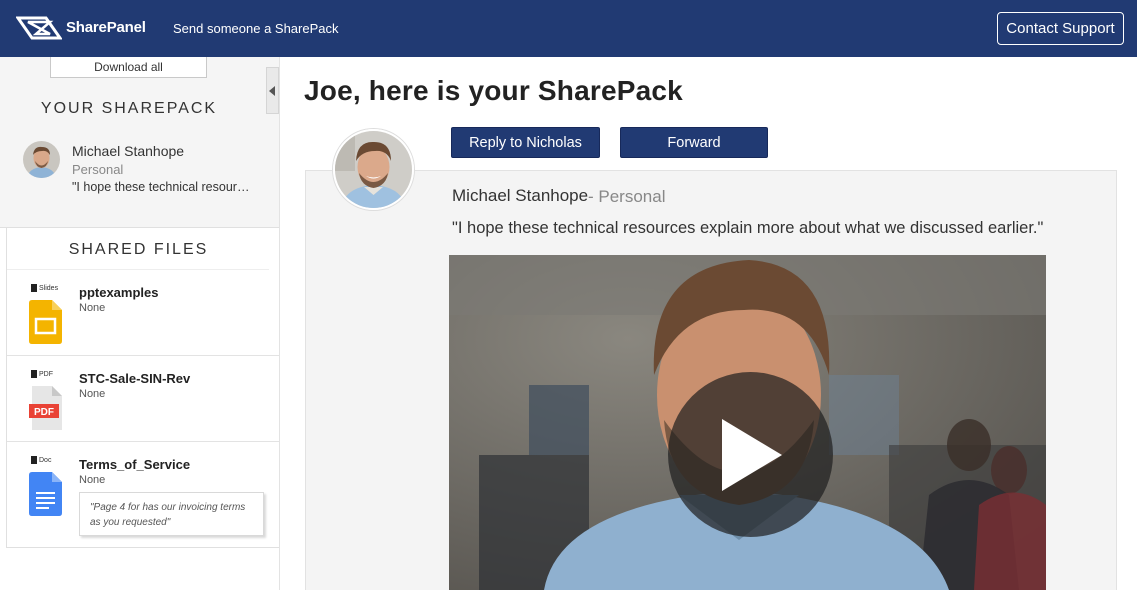 Image resolution: width=1137 pixels, height=590 pixels. I want to click on contact-support-button: Contact Support, so click(1060, 28).